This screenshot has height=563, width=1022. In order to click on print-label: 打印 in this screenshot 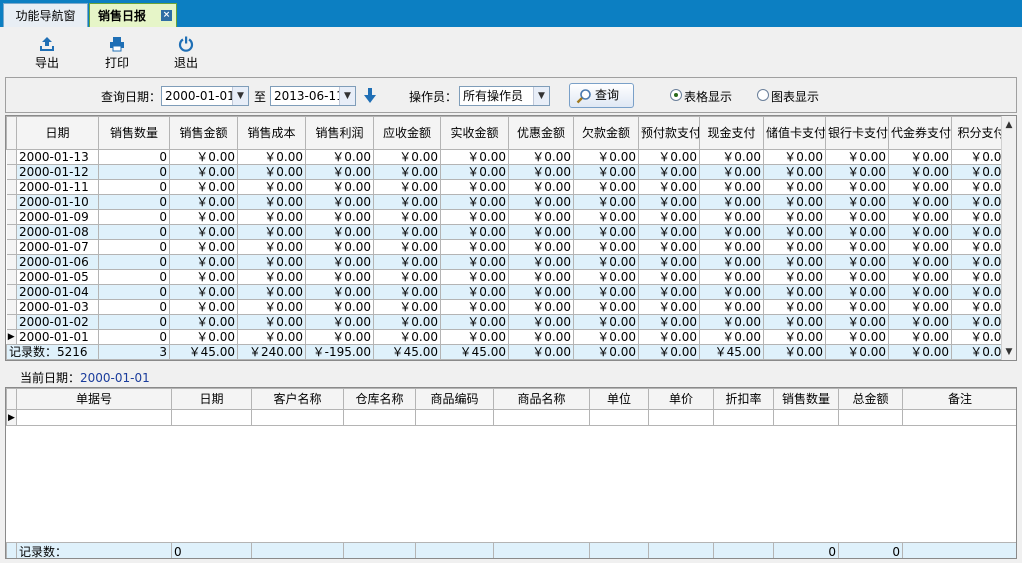, I will do `click(116, 63)`.